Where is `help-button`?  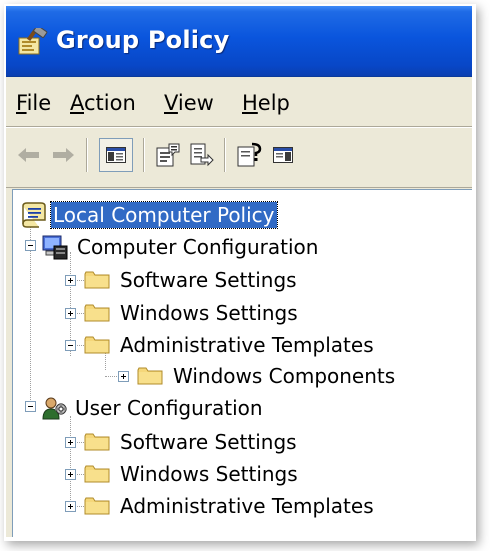
help-button is located at coordinates (249, 155).